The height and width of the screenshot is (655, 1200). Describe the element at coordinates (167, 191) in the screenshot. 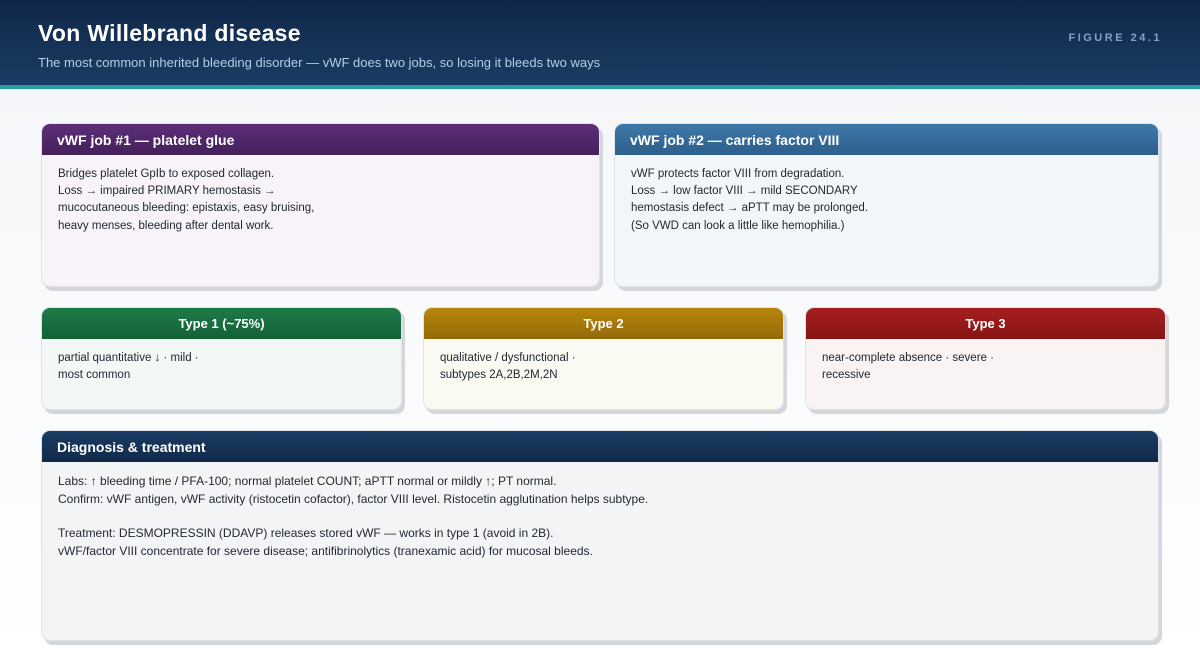

I see `job1-line: Loss → impaired PRIMARY hemostasis →` at that location.